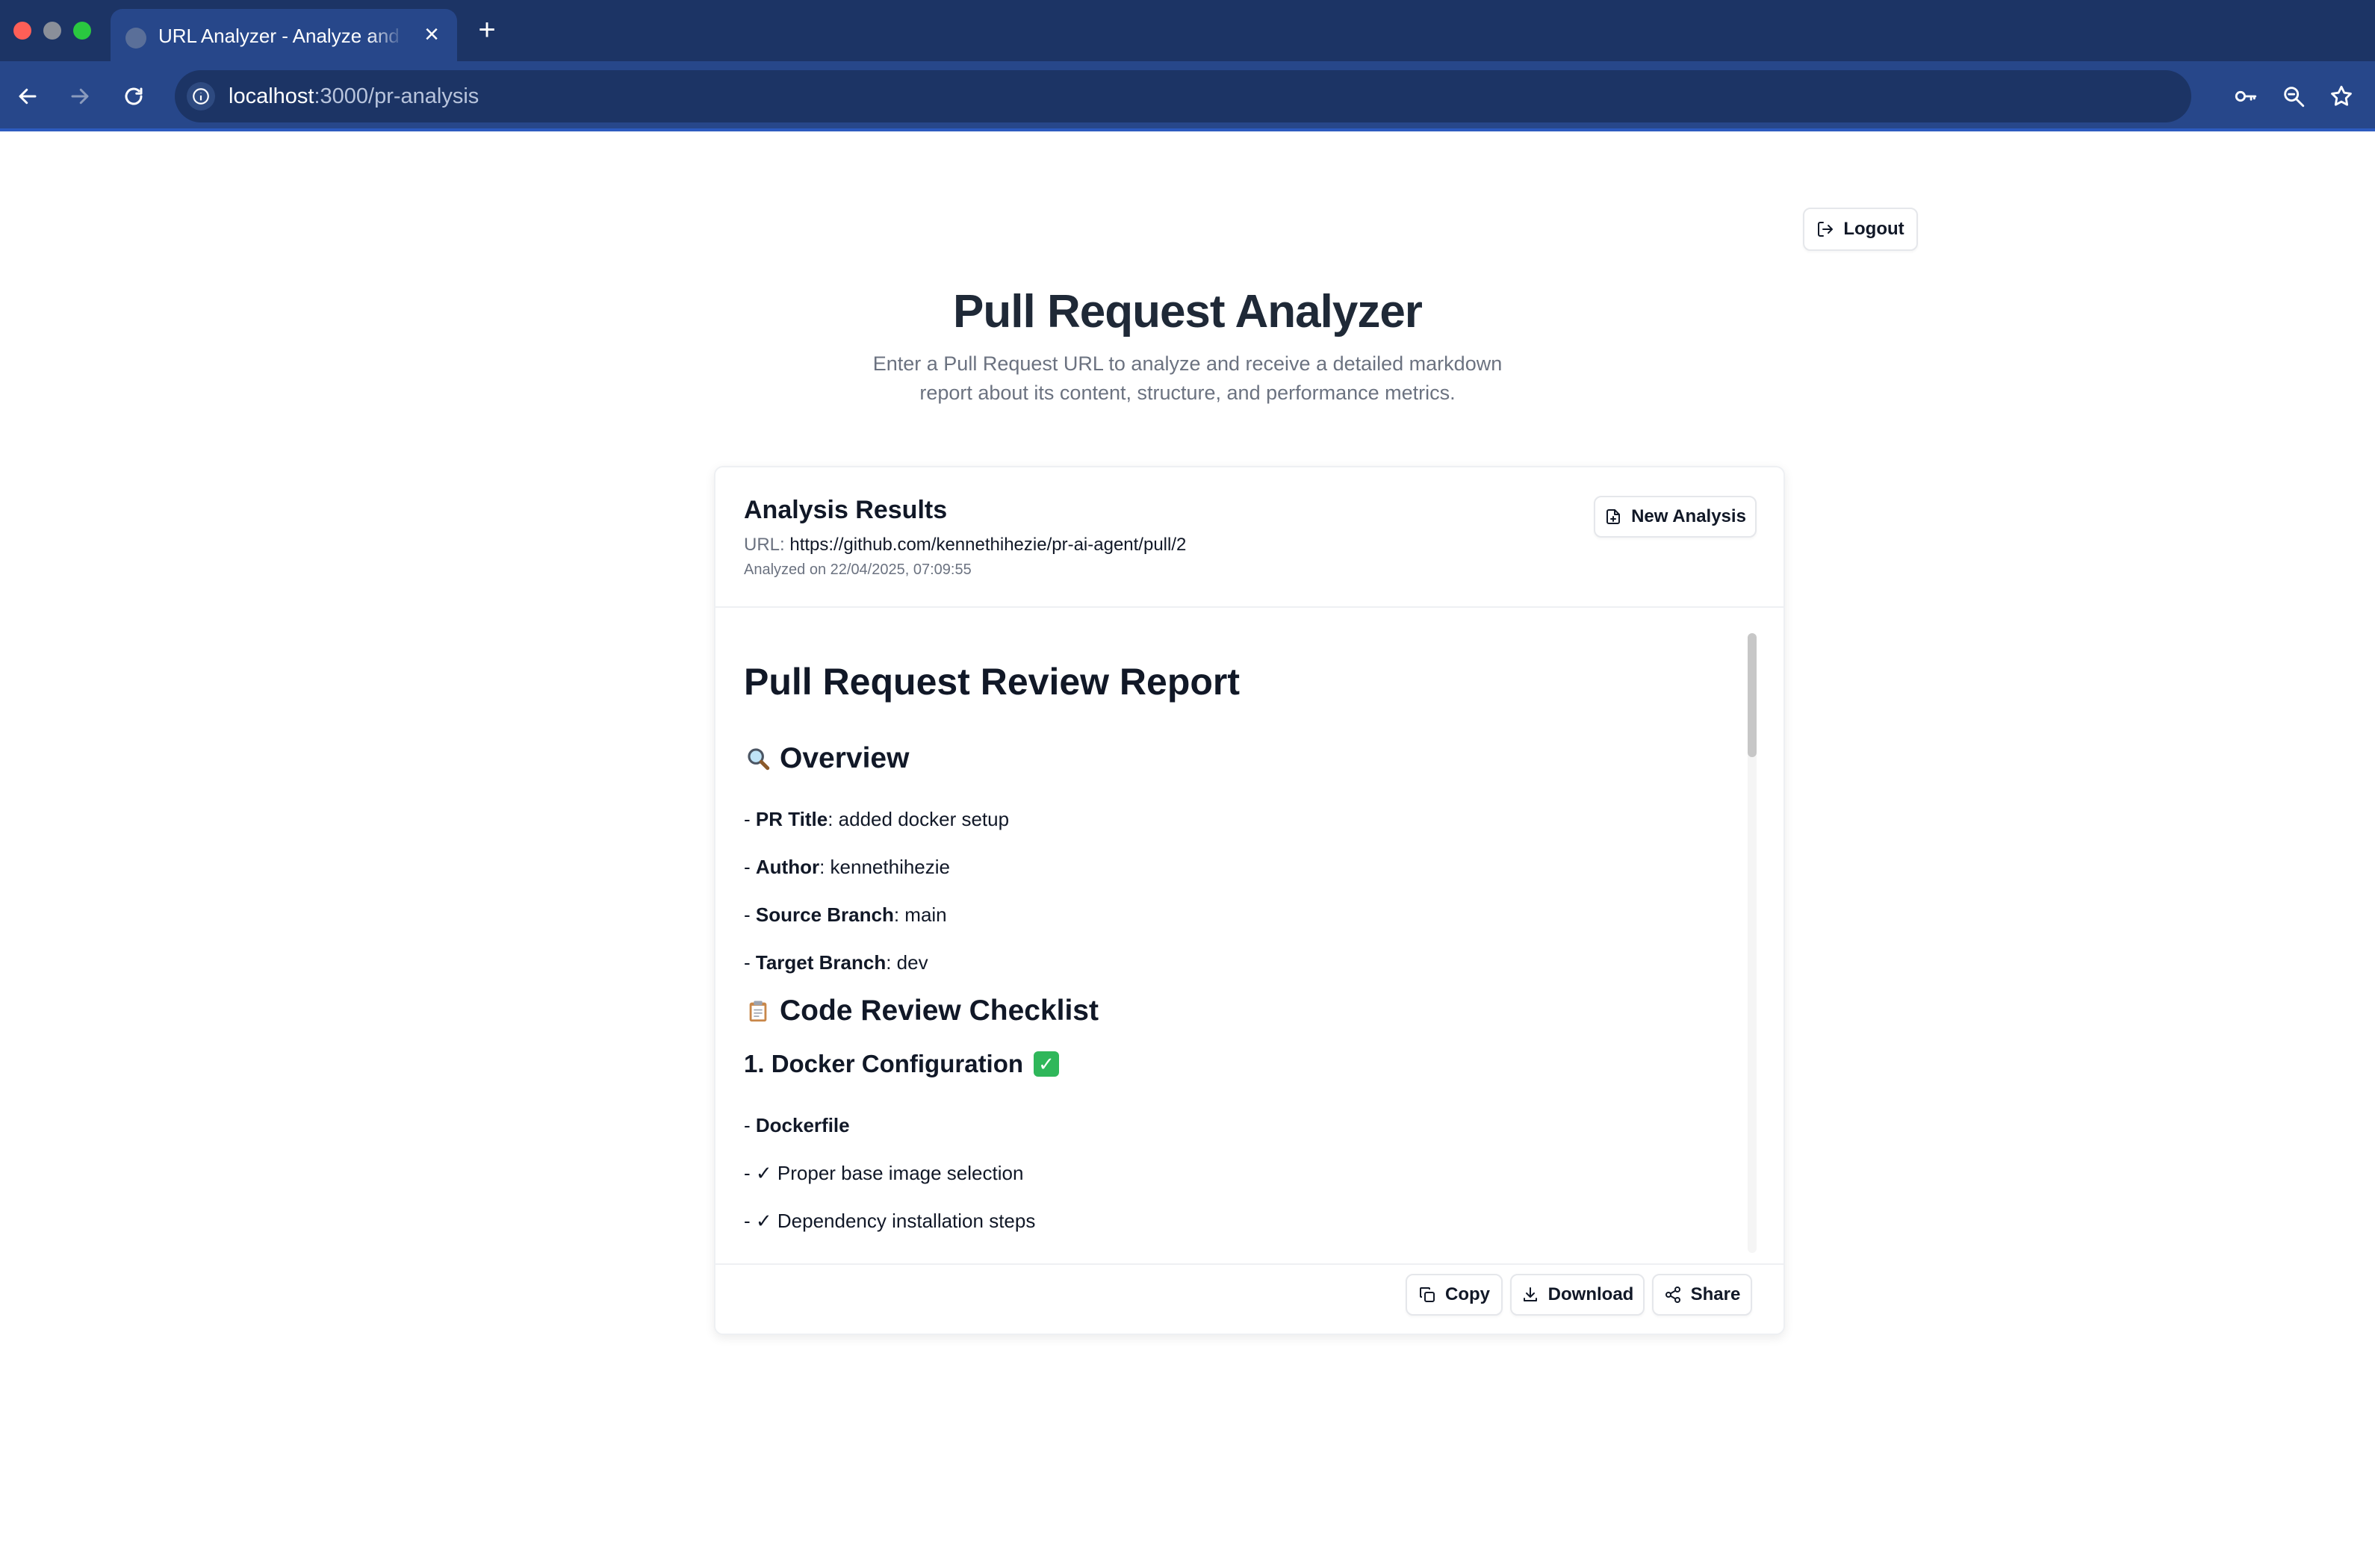 The width and height of the screenshot is (2375, 1568). I want to click on browser-toolbar: localhost:3000/pr-analysis, so click(1187, 96).